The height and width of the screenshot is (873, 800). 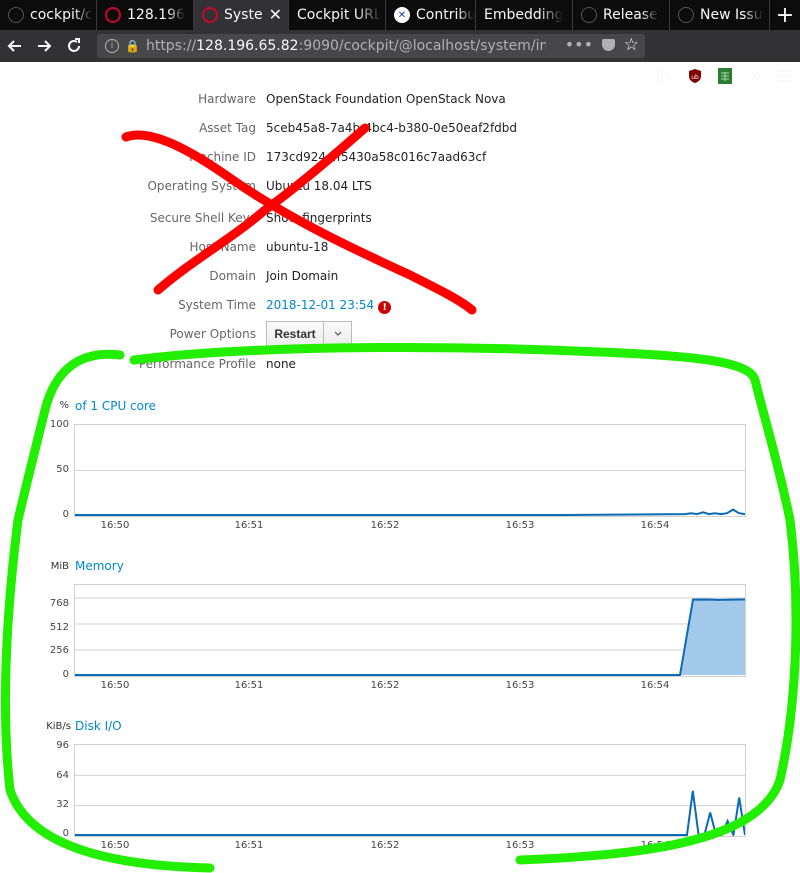 I want to click on performance-profile-value: none, so click(x=281, y=364).